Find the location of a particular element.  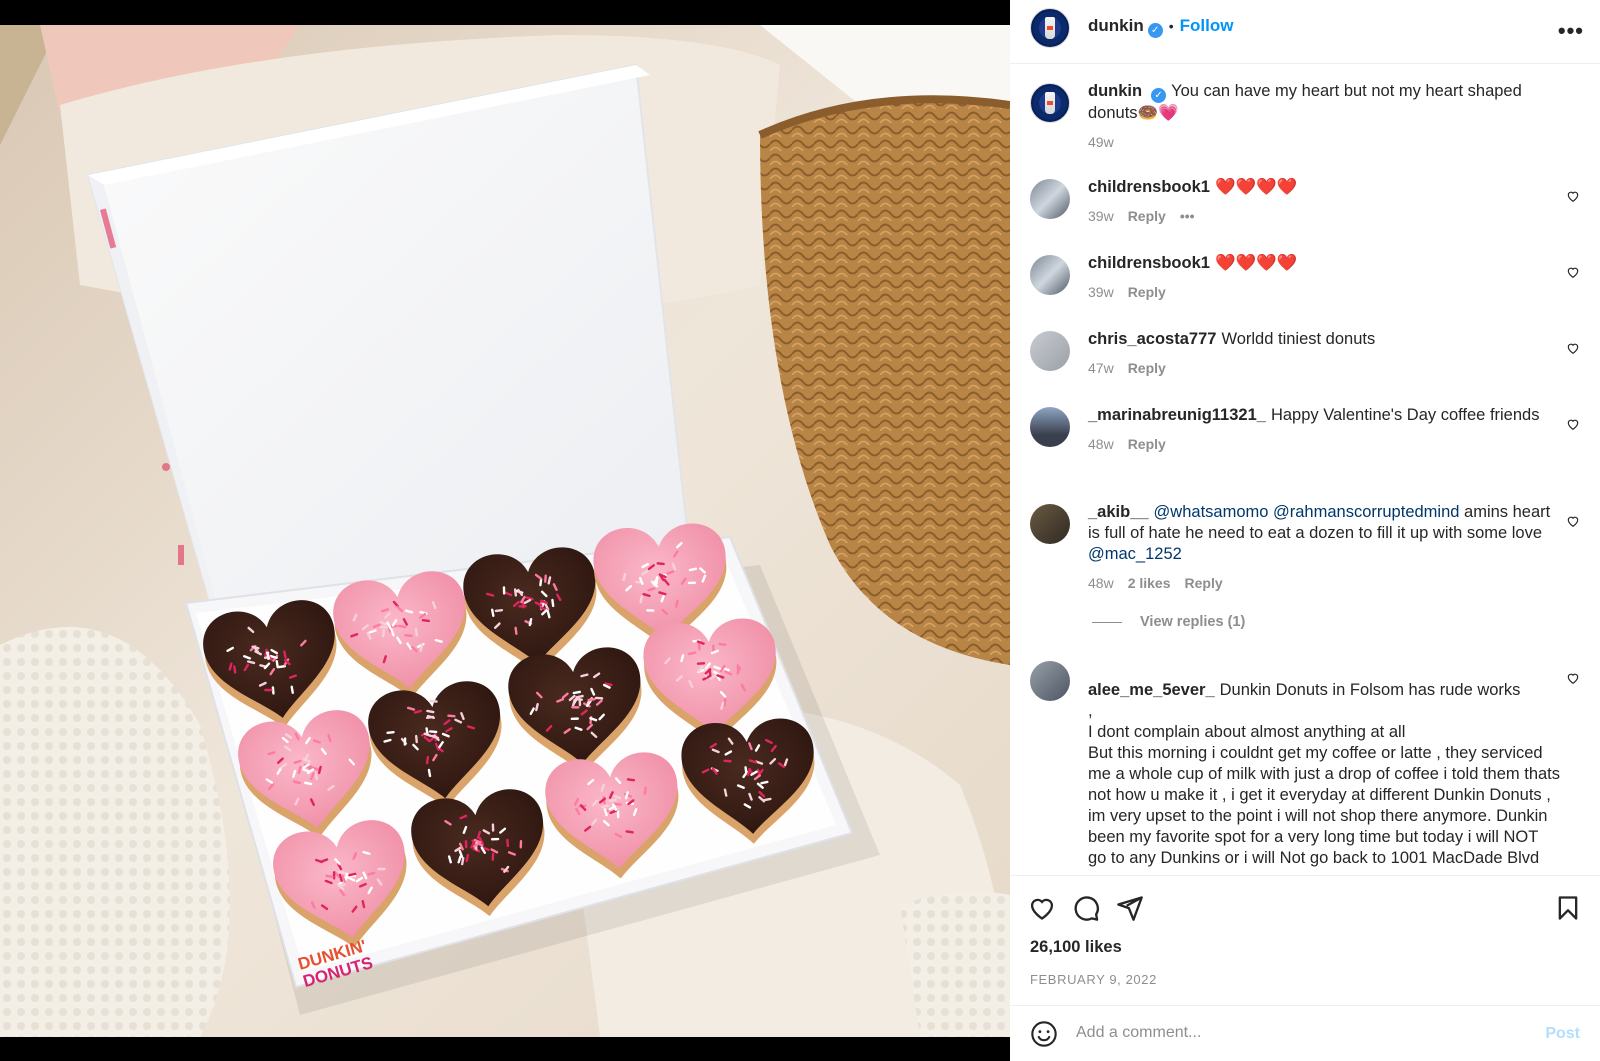

more-options-icon: ••• is located at coordinates (1571, 31).